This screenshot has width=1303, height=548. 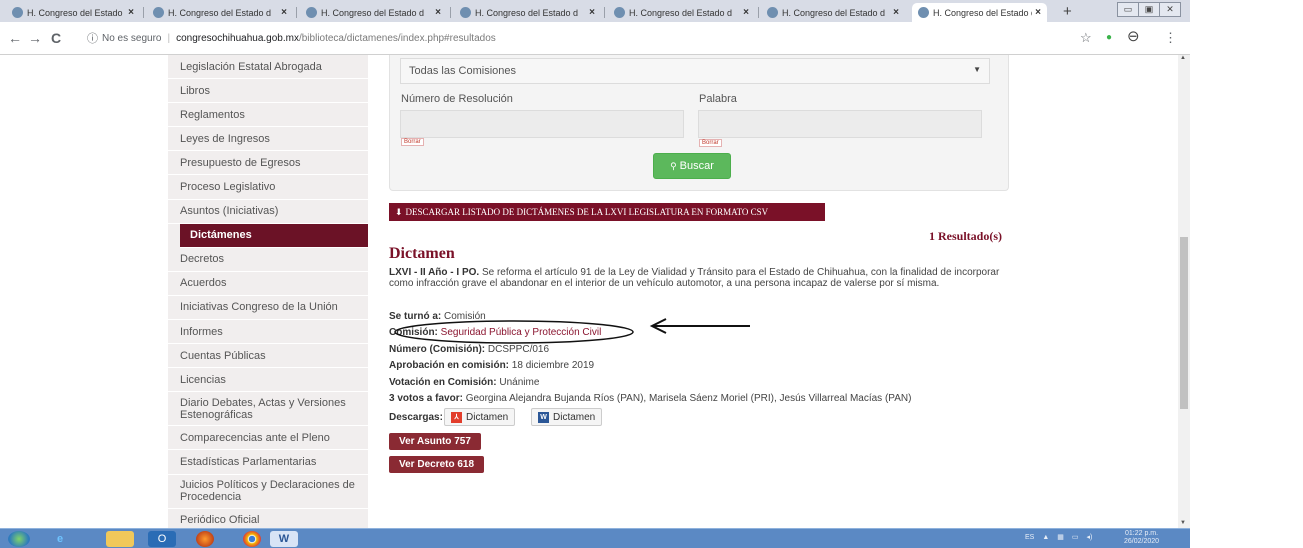 What do you see at coordinates (1090, 537) in the screenshot?
I see `volume-icon: ◂)` at bounding box center [1090, 537].